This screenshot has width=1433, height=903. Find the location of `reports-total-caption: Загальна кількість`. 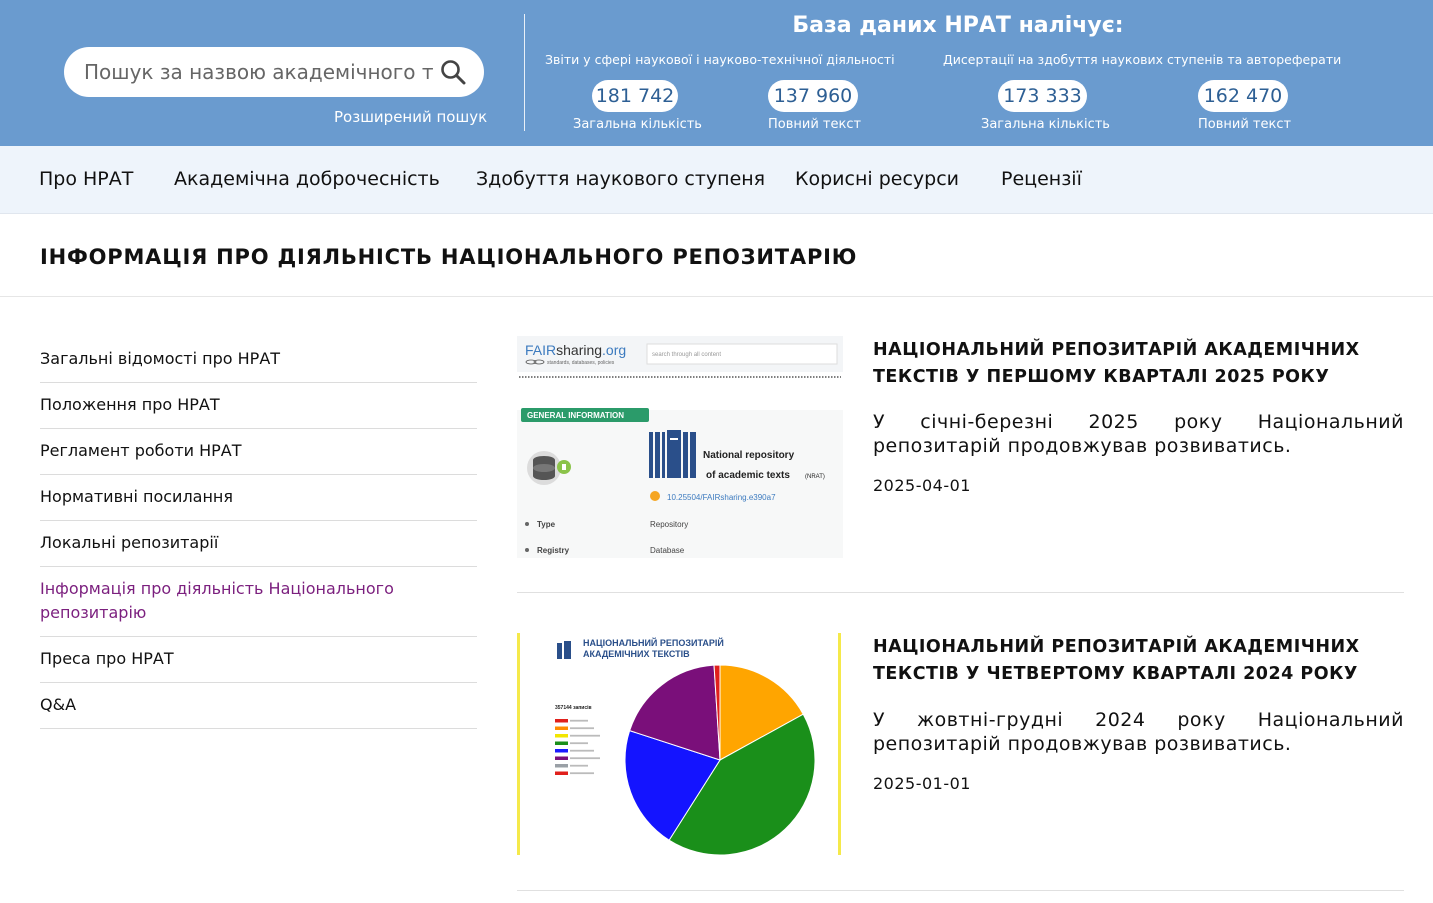

reports-total-caption: Загальна кількість is located at coordinates (637, 124).